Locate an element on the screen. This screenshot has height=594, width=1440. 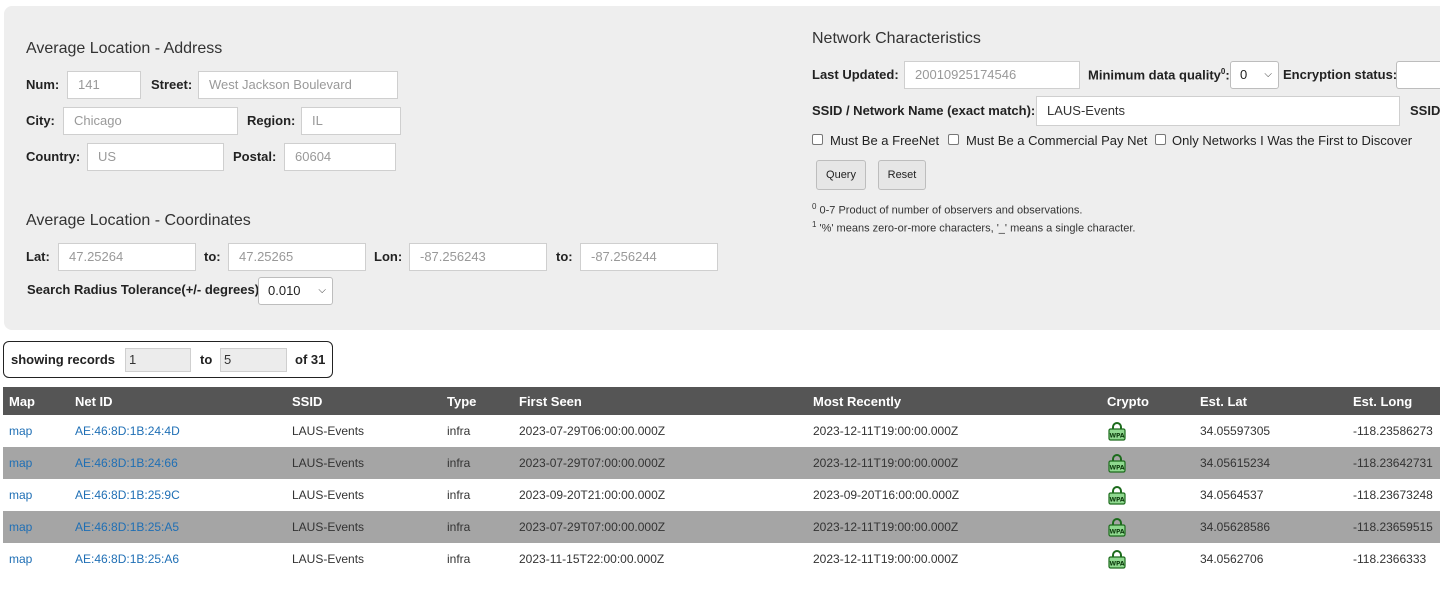
num-input: 141 is located at coordinates (104, 85).